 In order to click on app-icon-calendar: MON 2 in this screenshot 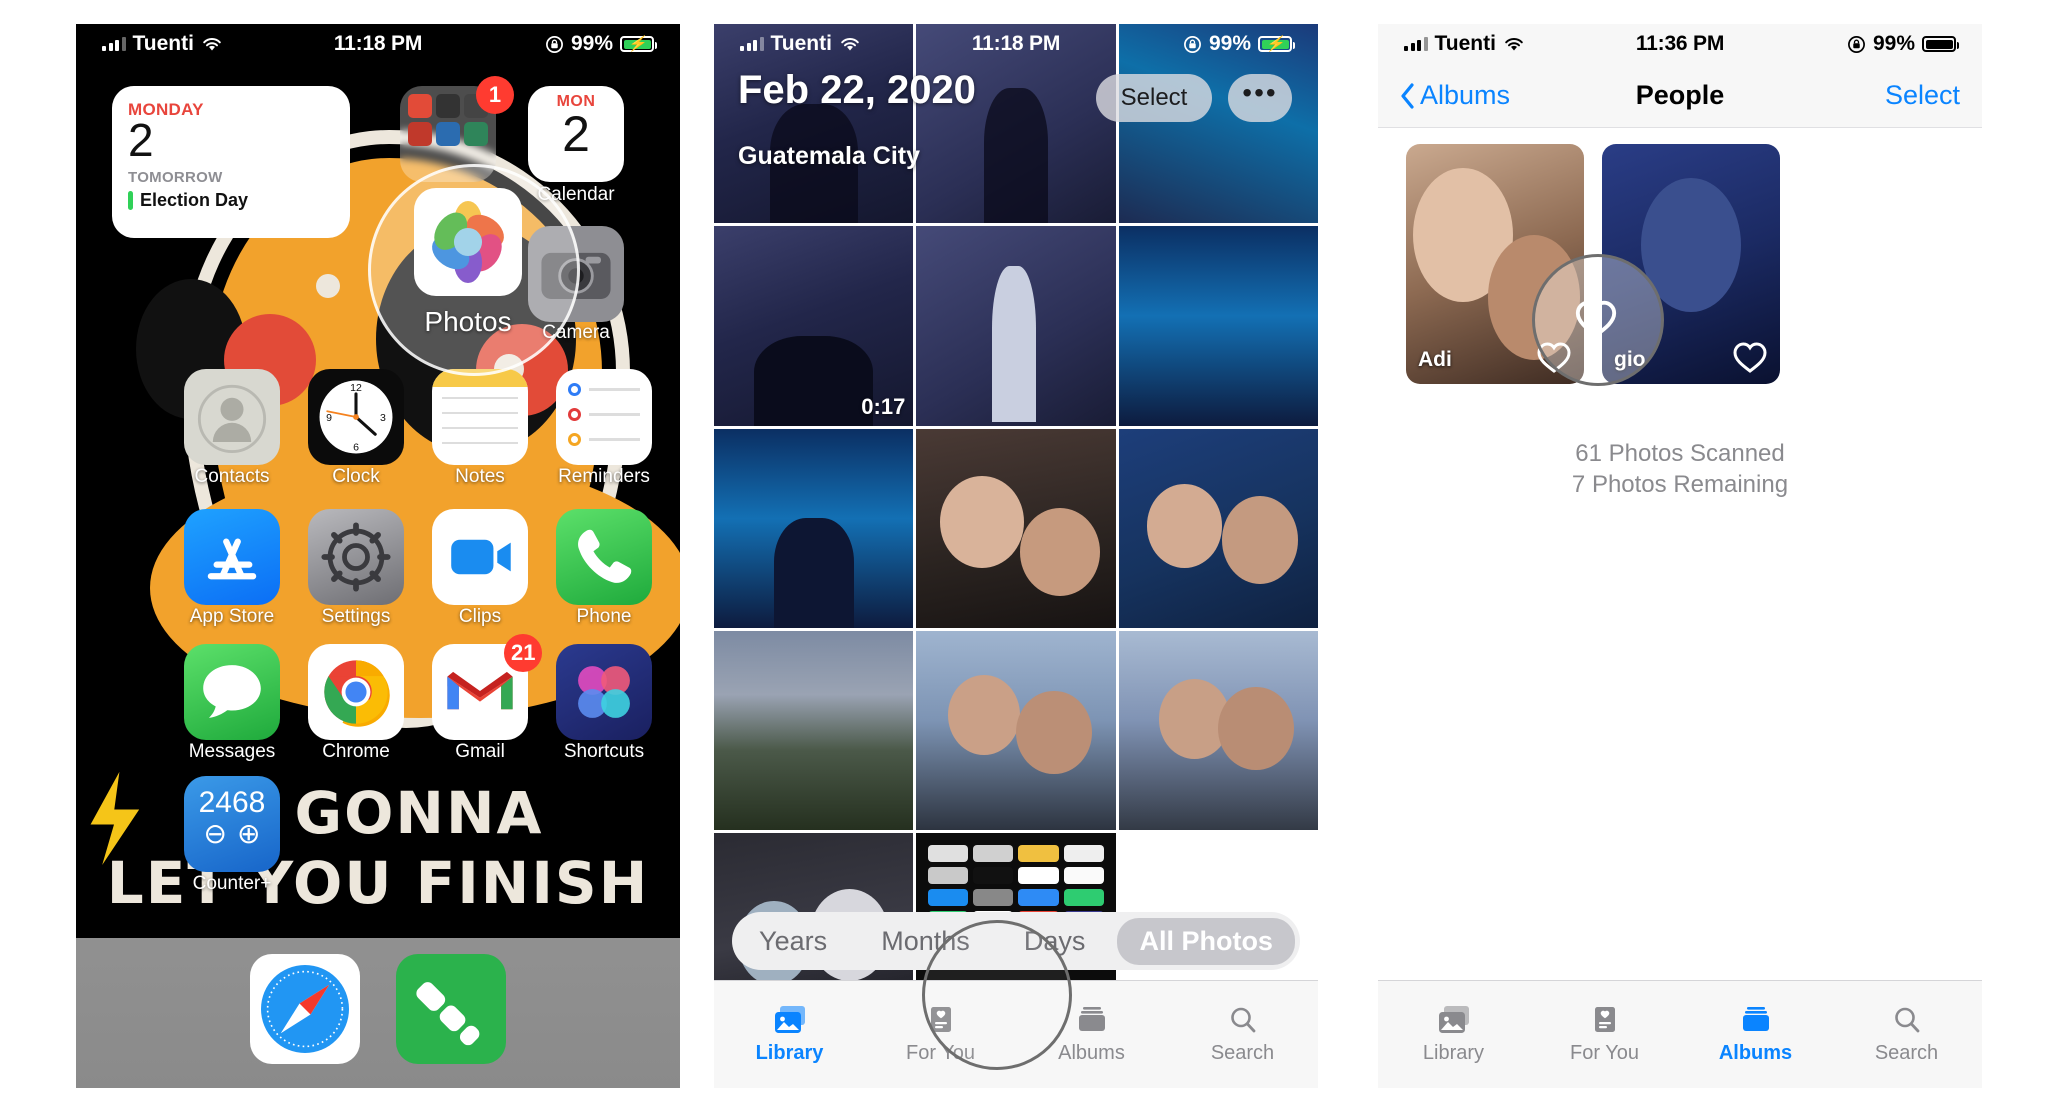, I will do `click(576, 134)`.